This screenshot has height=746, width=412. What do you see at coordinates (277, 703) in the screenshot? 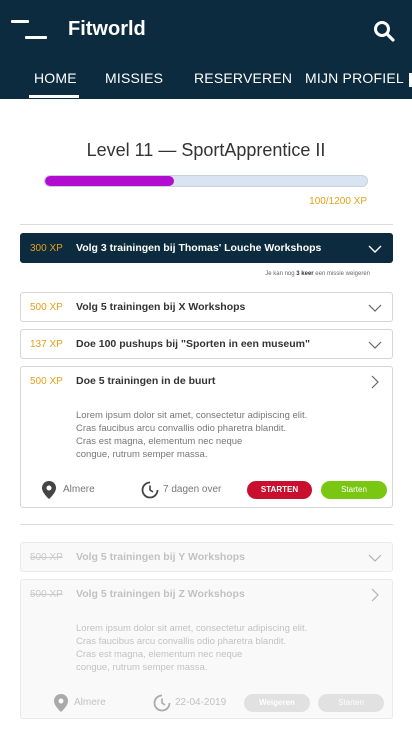
I see `refuse-button: Weigeren` at bounding box center [277, 703].